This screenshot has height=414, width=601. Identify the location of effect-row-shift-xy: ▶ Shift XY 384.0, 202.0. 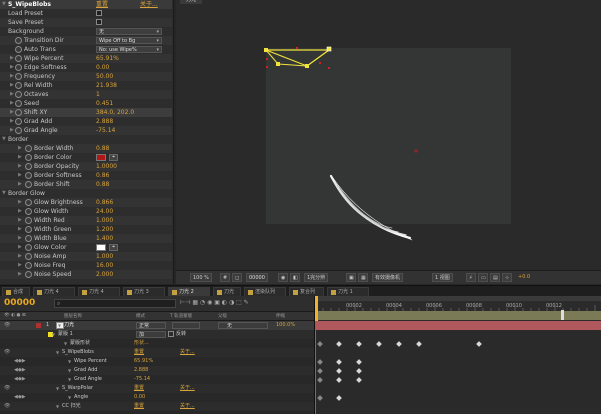
(86, 112).